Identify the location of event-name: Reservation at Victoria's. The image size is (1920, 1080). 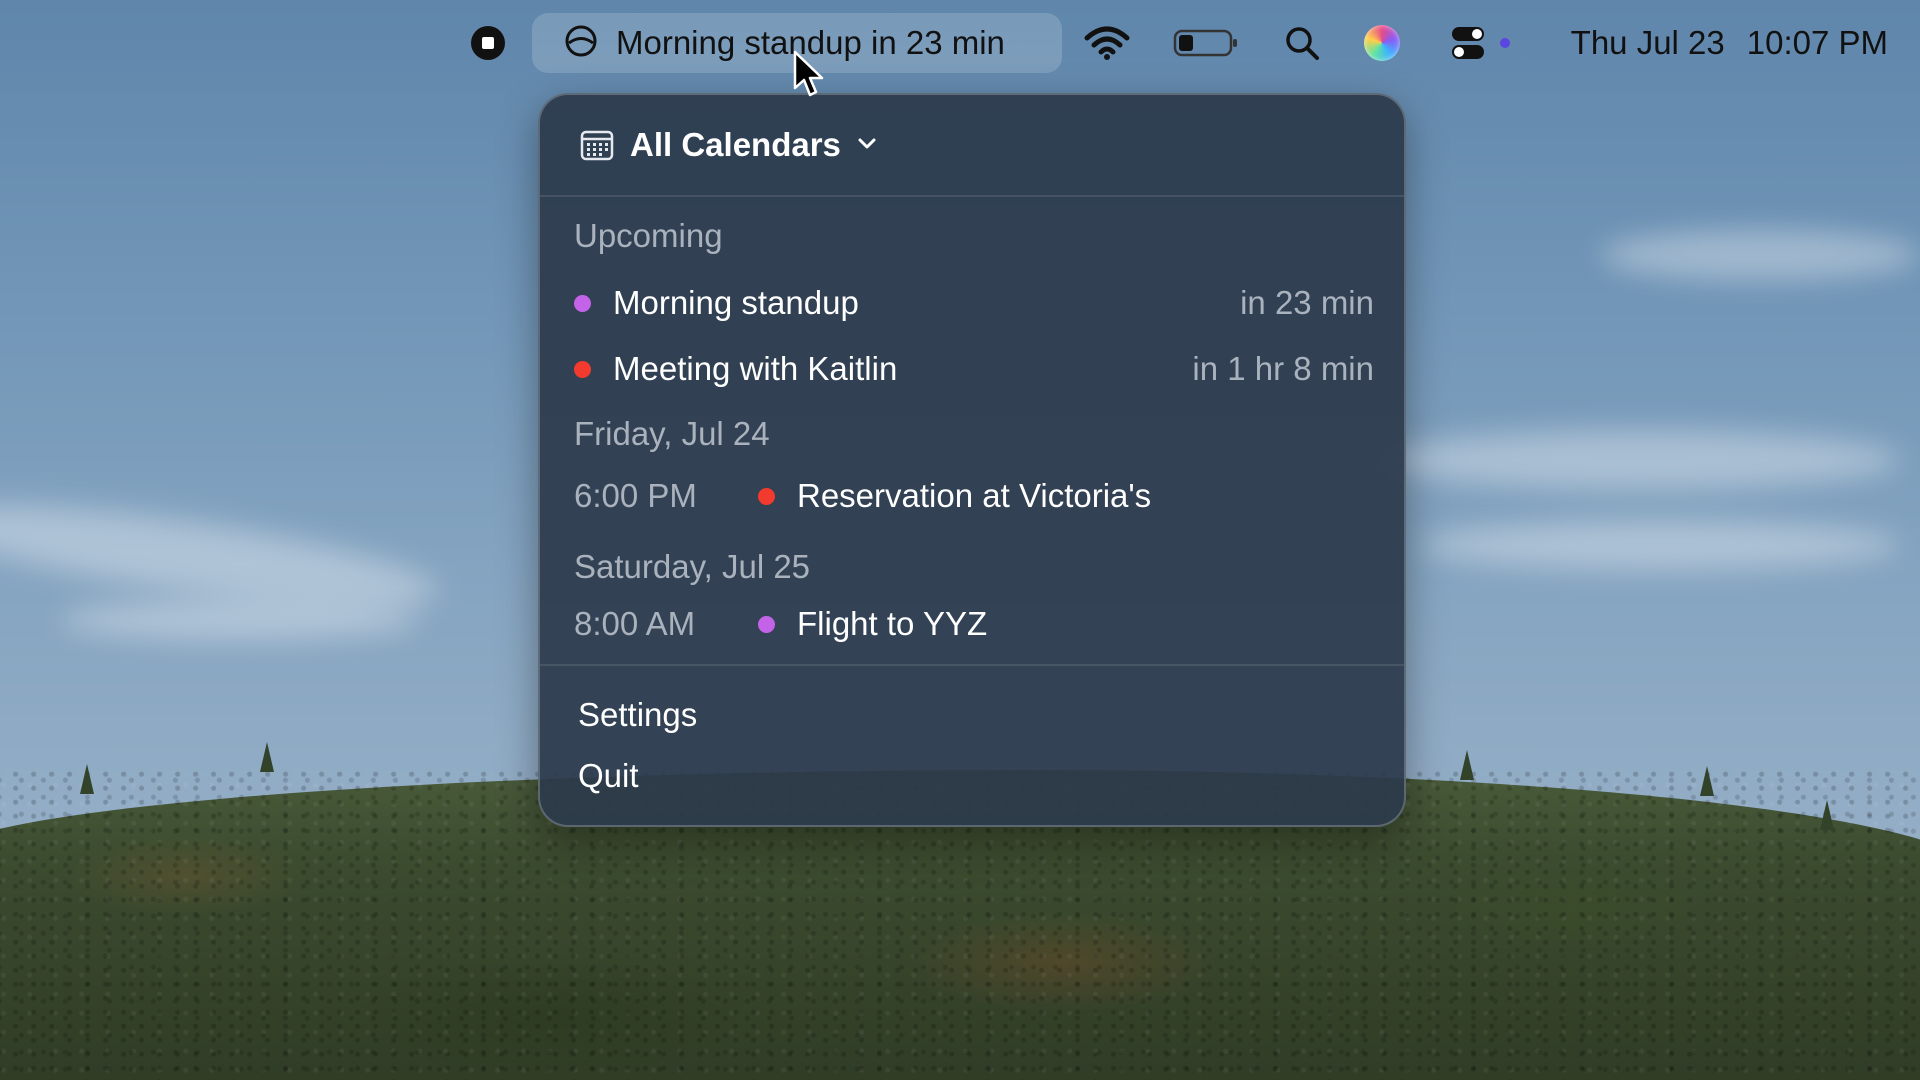
(974, 495).